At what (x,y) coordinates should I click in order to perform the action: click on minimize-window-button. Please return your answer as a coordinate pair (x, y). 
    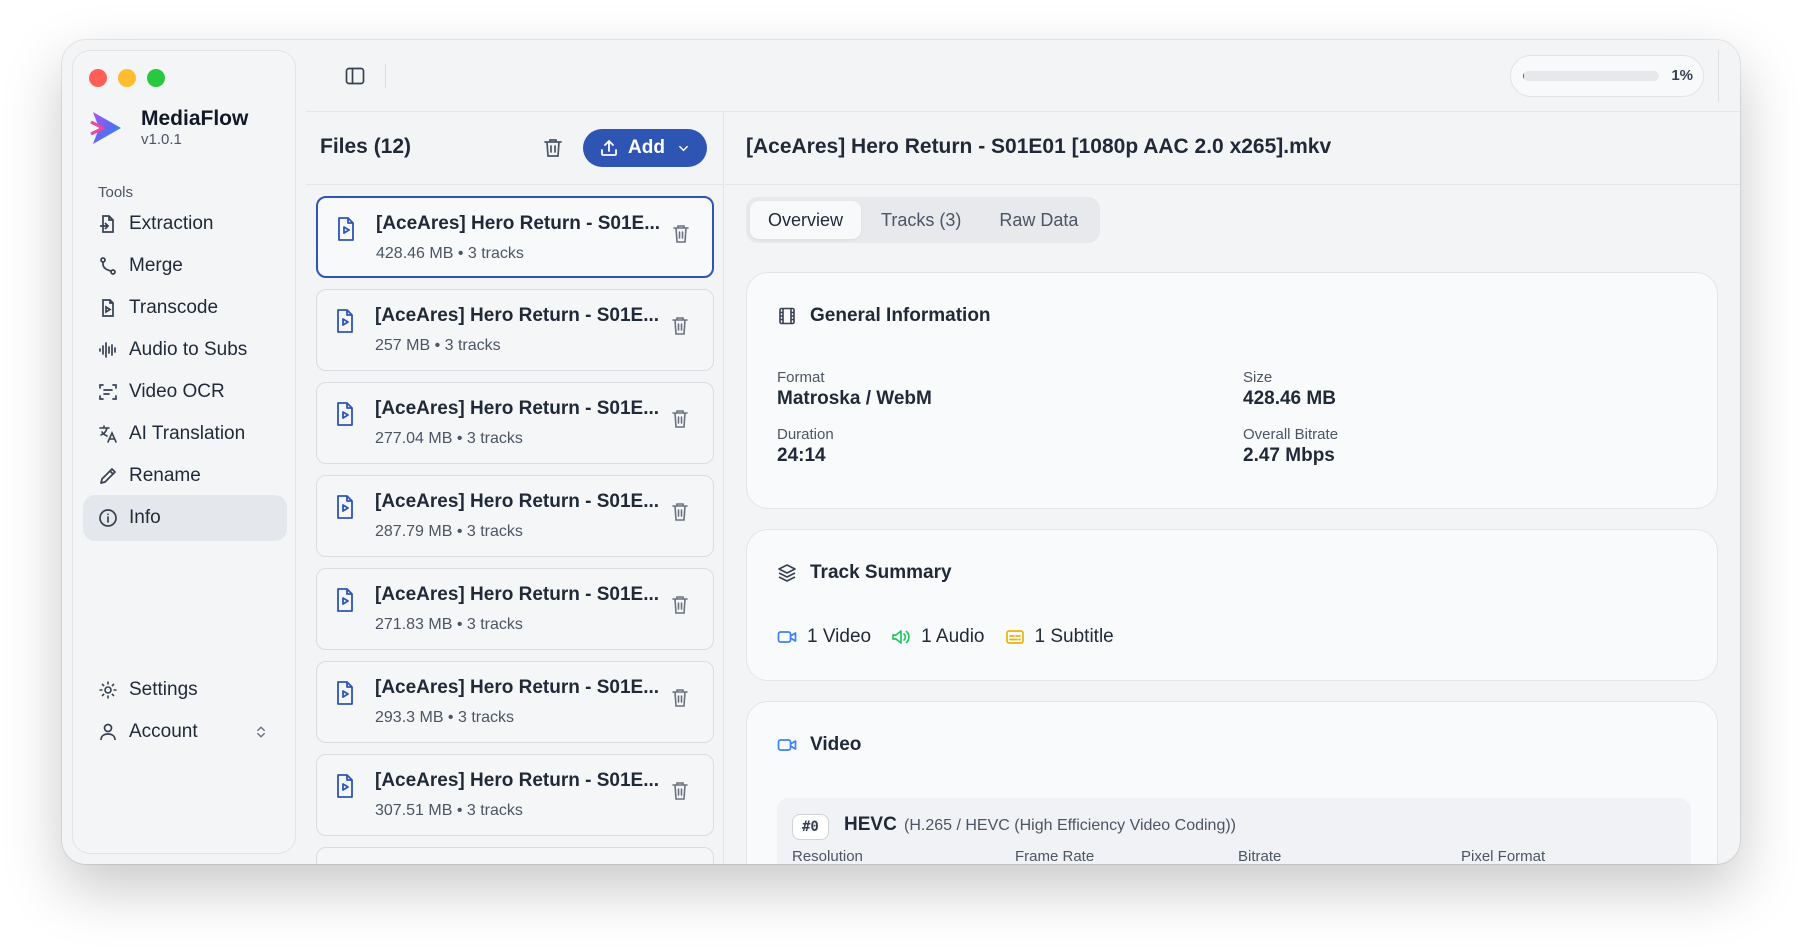
    Looking at the image, I should click on (127, 78).